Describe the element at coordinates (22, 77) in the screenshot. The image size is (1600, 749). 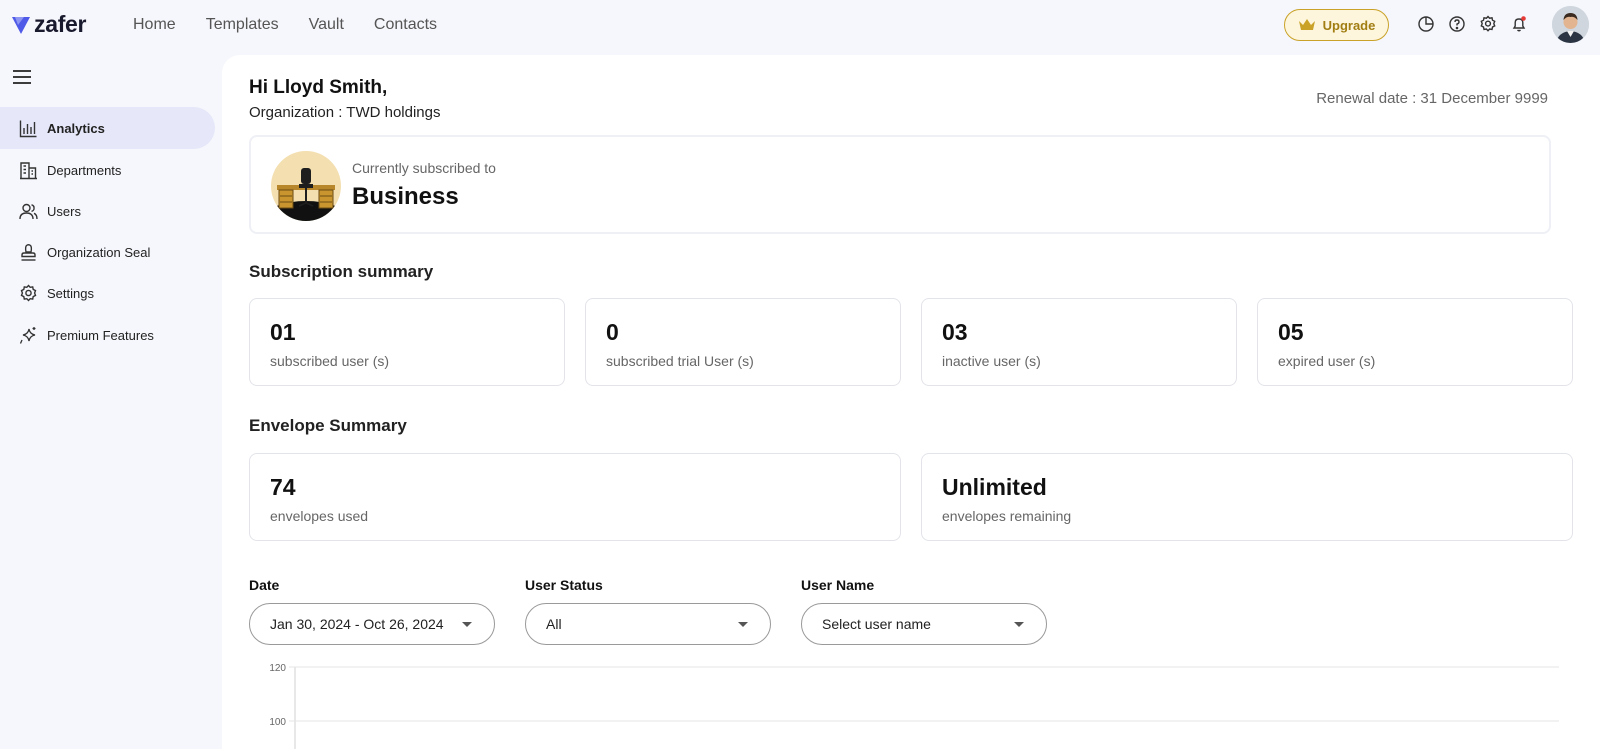
I see `menu-icon` at that location.